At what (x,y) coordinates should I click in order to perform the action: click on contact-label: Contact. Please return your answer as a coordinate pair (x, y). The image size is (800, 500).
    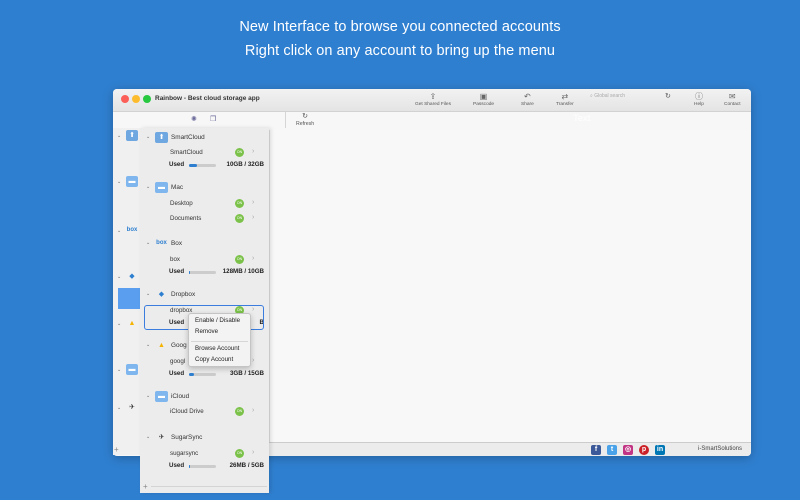
    Looking at the image, I should click on (732, 104).